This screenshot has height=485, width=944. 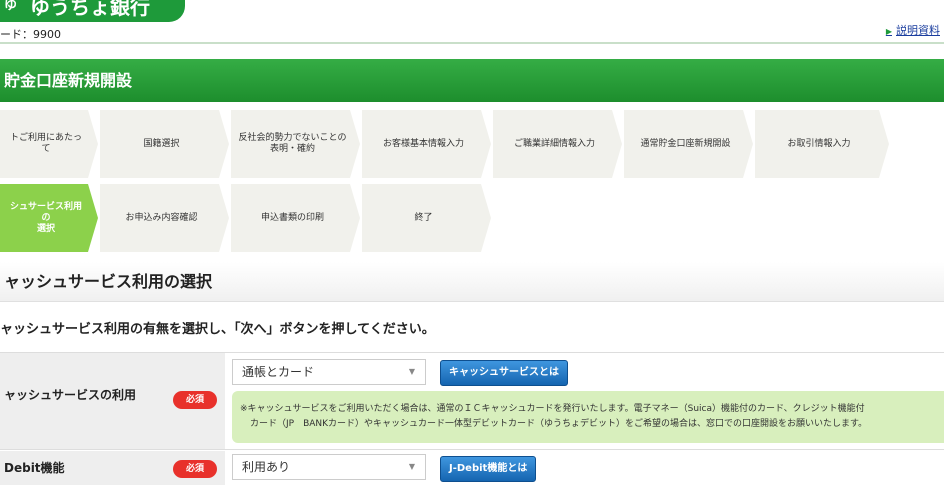 What do you see at coordinates (554, 143) in the screenshot?
I see `step-label: ご職業詳細情報入力` at bounding box center [554, 143].